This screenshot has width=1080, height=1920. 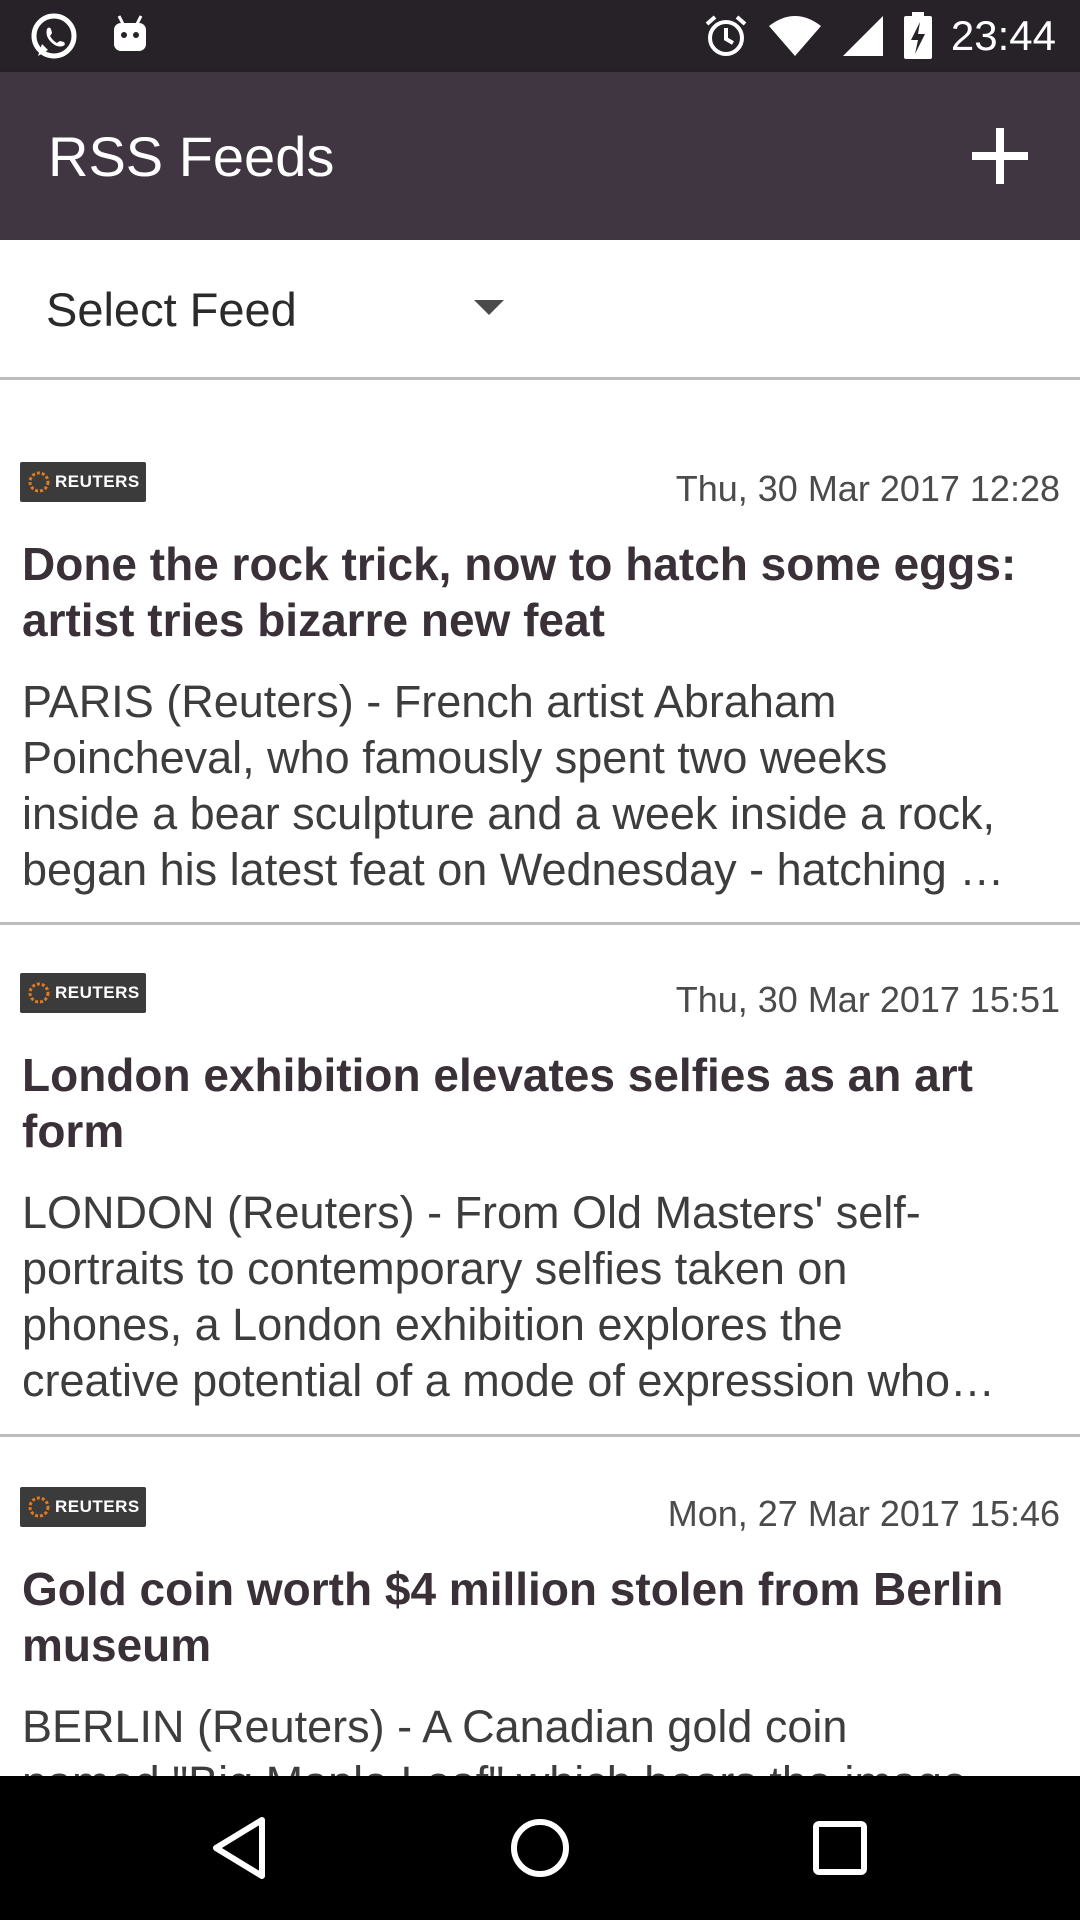 What do you see at coordinates (191, 156) in the screenshot?
I see `app-title: RSS Feeds` at bounding box center [191, 156].